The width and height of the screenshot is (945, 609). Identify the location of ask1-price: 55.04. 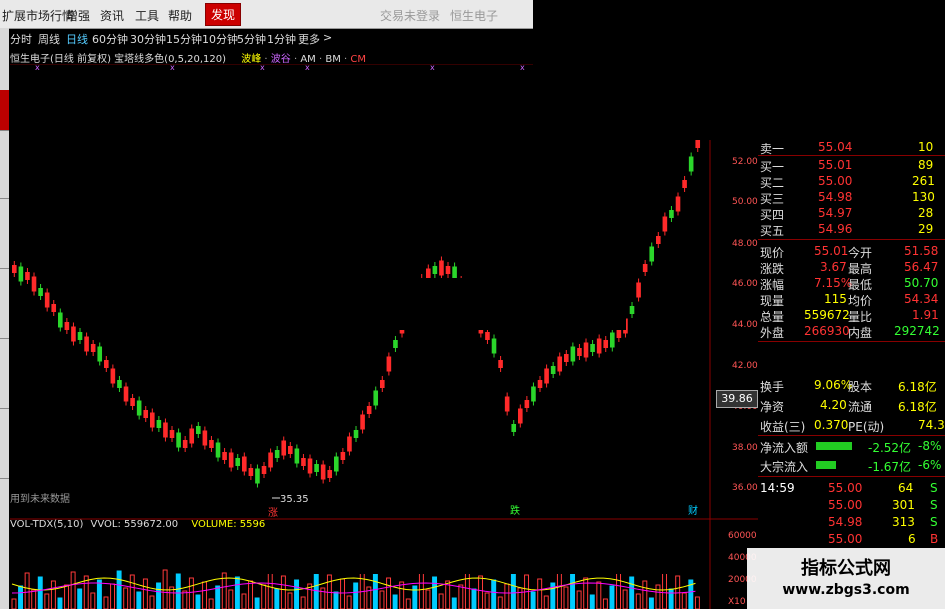
(835, 147).